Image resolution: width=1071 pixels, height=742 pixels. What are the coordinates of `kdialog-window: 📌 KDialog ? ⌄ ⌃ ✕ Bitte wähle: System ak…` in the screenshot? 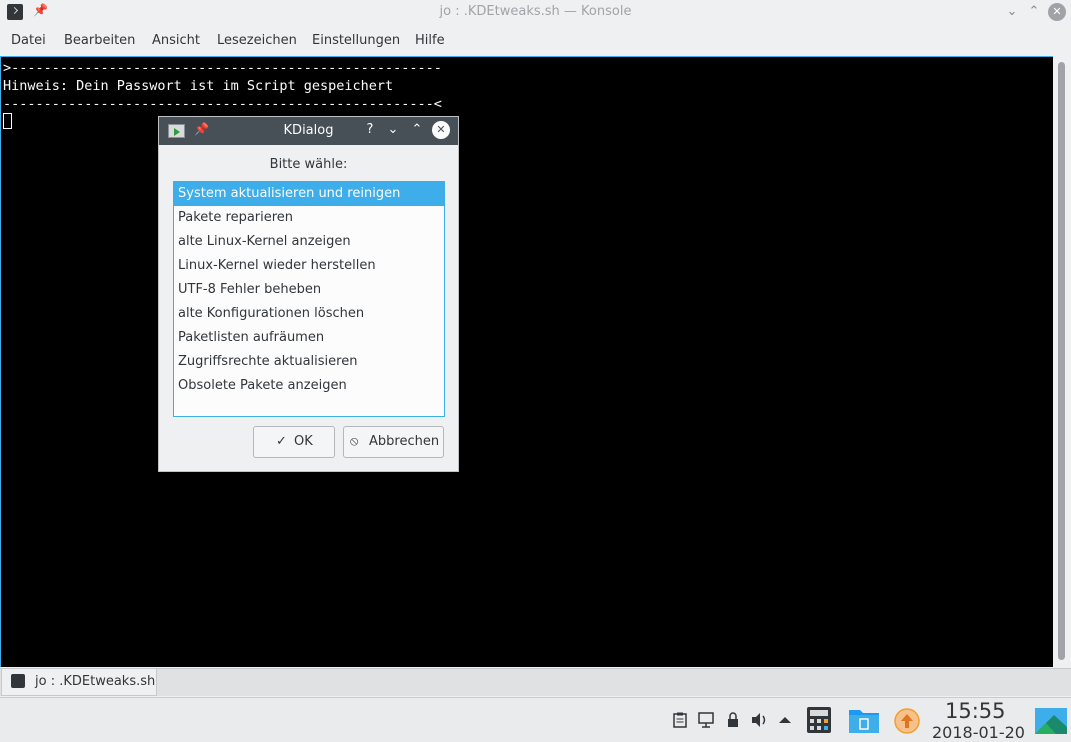 It's located at (308, 294).